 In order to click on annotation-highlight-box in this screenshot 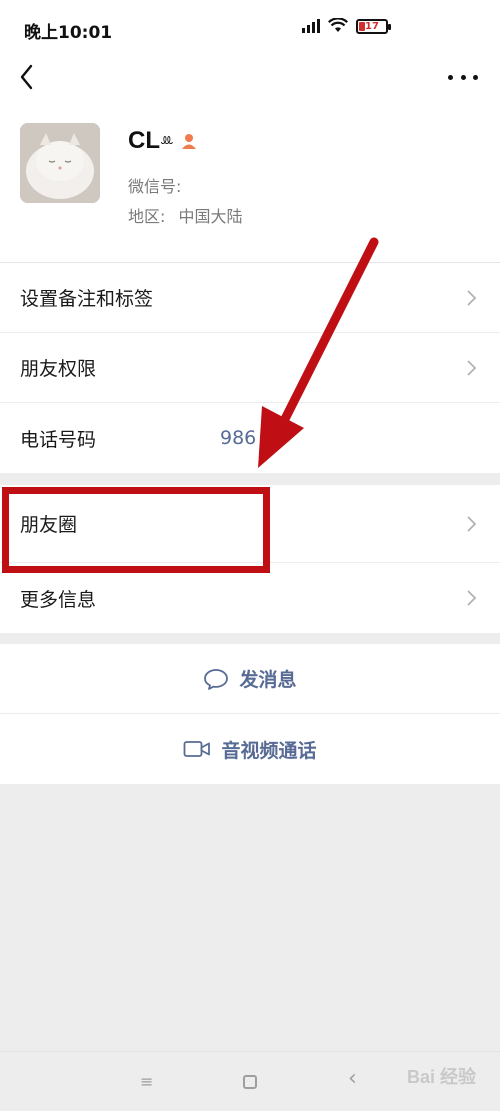, I will do `click(136, 530)`.